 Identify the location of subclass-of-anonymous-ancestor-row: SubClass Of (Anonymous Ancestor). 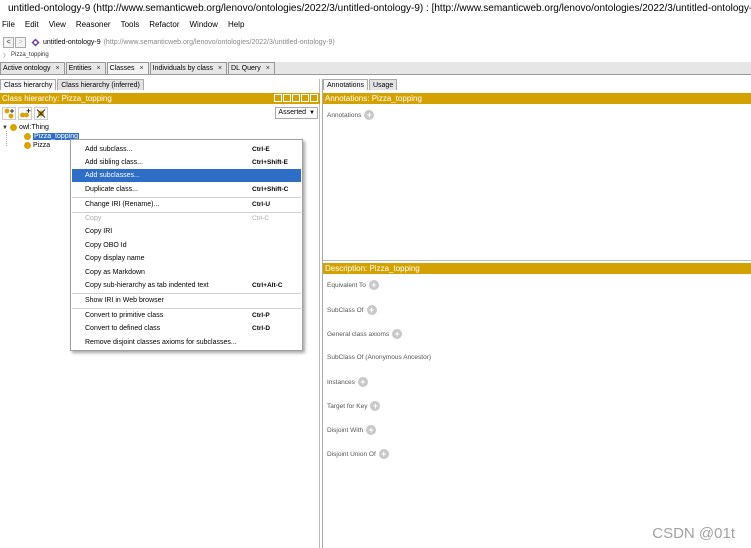
(379, 357).